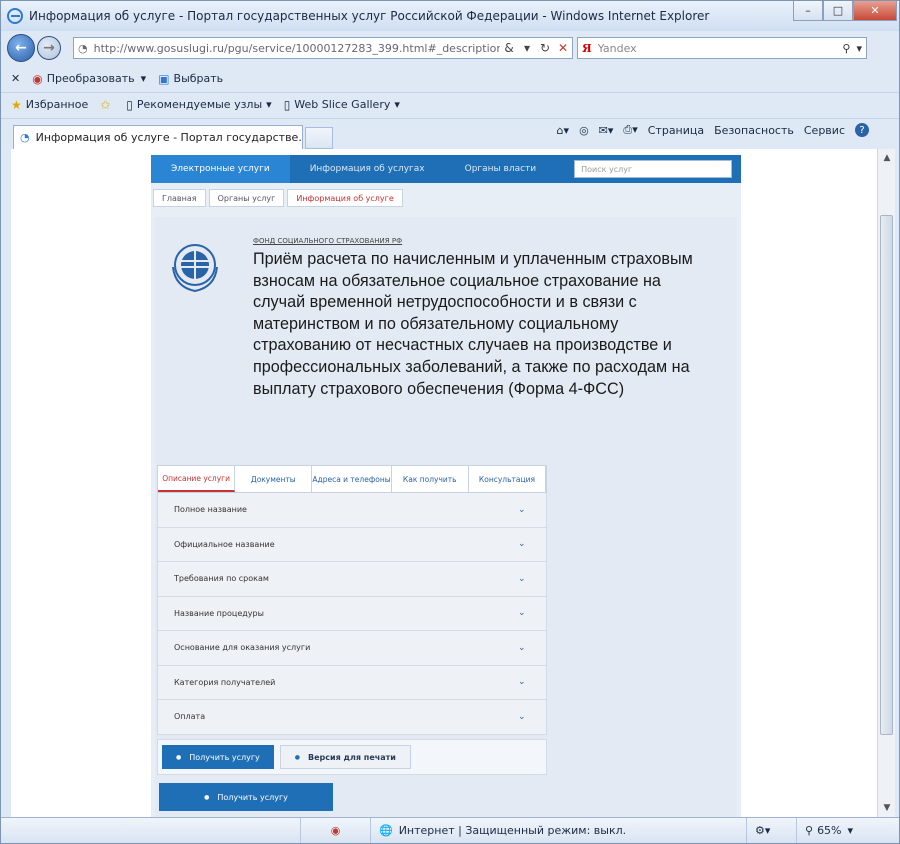 Image resolution: width=900 pixels, height=844 pixels. I want to click on command-bar: ✕ ◉ Преобразовать ▾ ▣ Выбрать, so click(450, 79).